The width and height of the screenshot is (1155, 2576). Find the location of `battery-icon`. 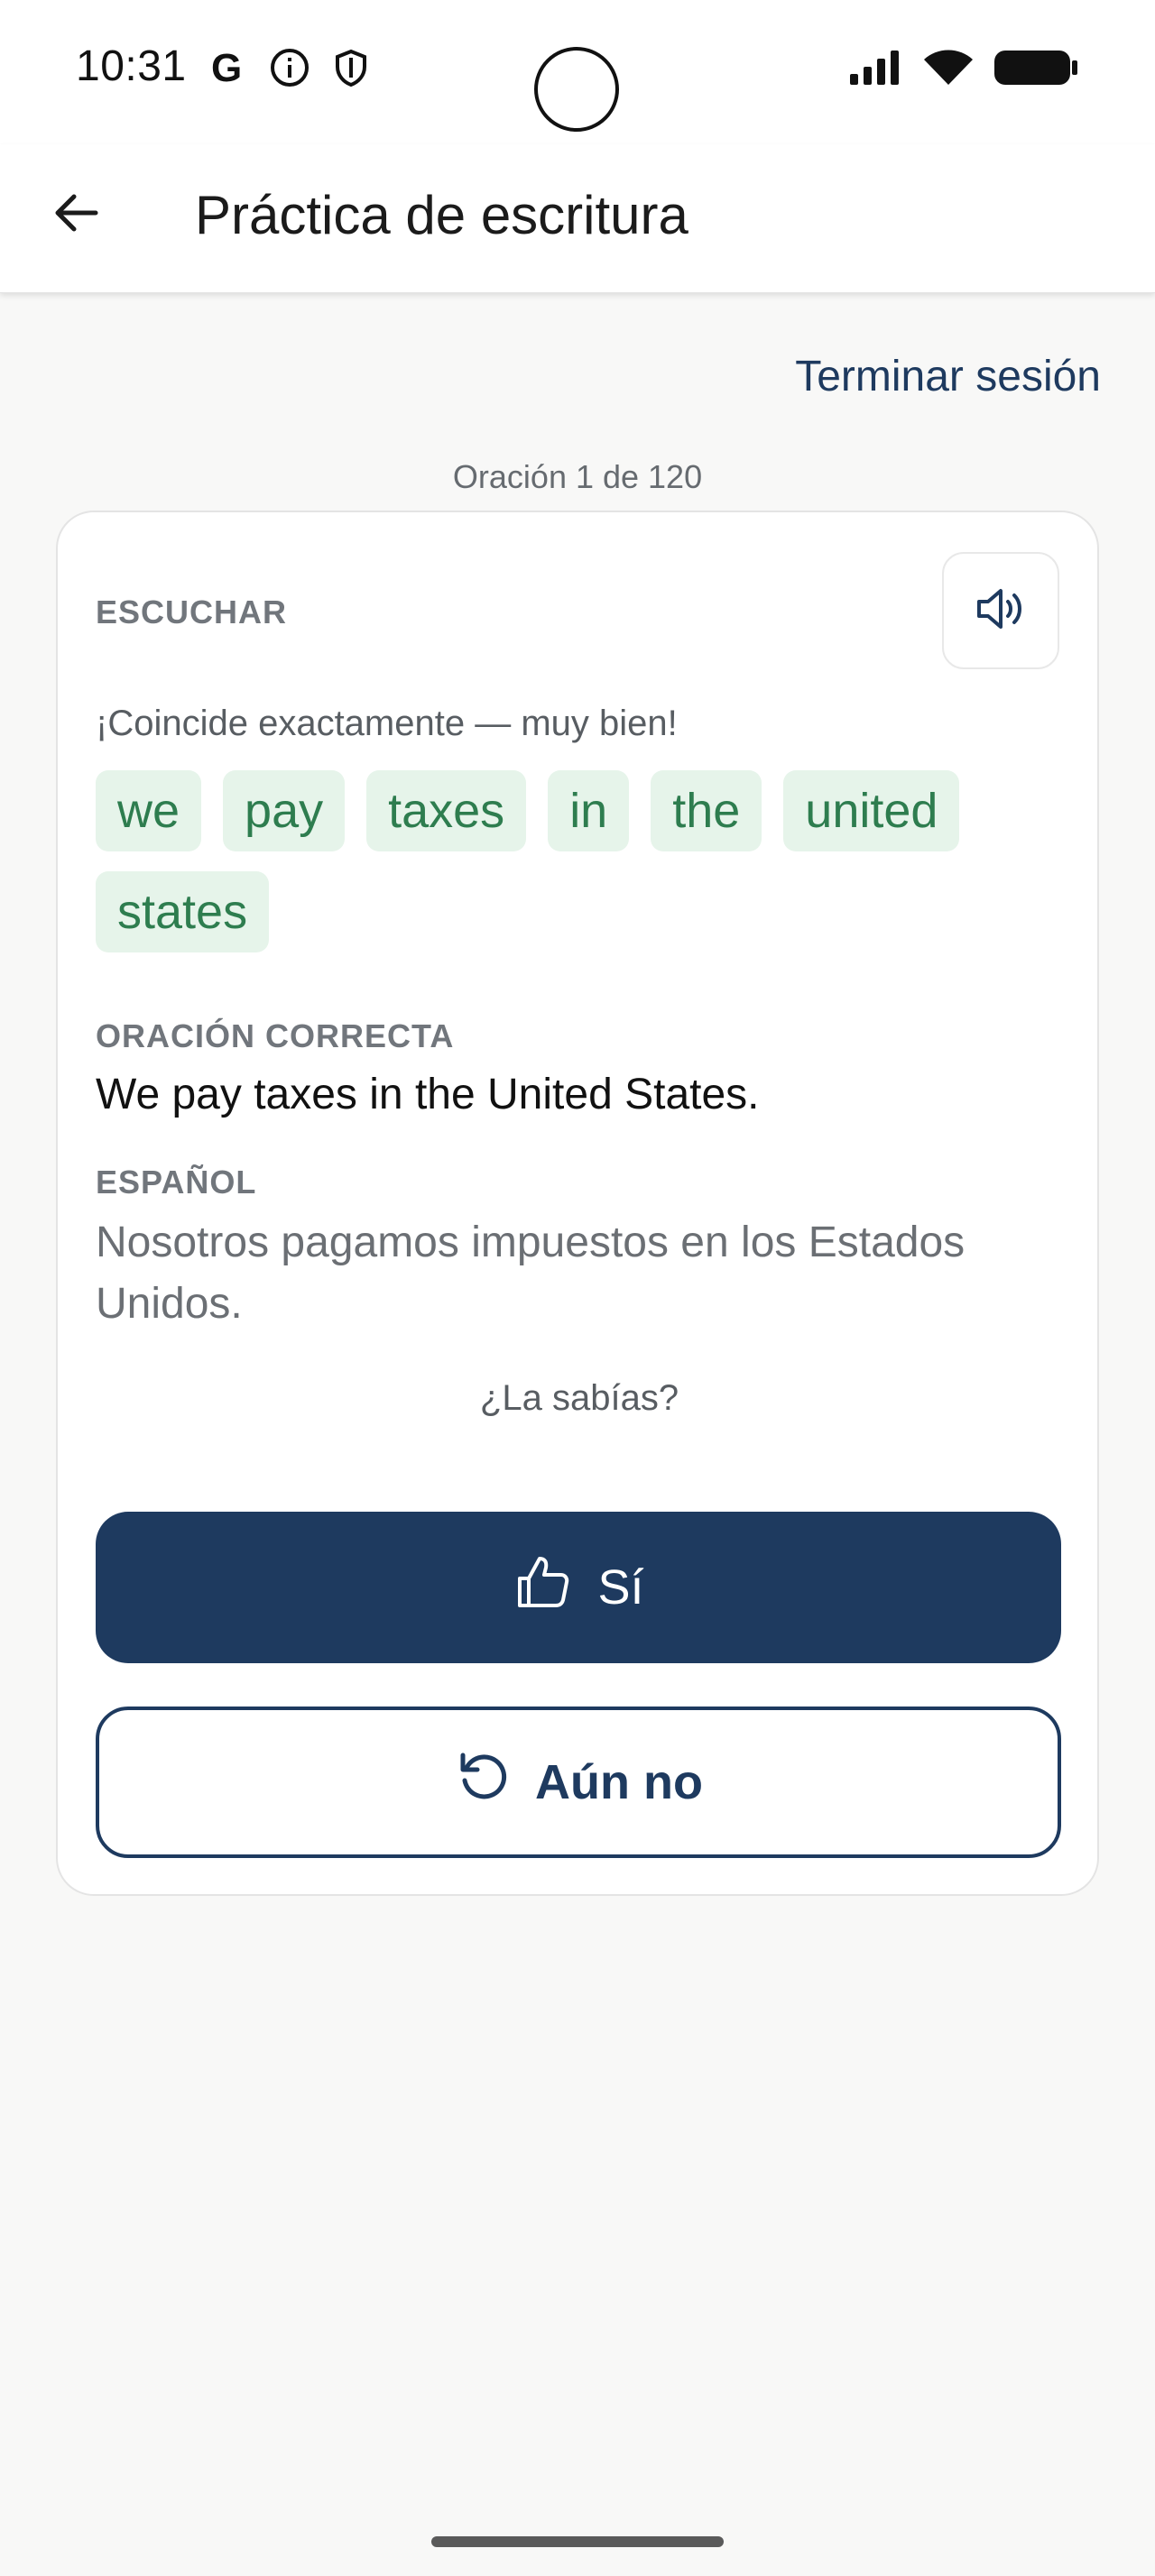

battery-icon is located at coordinates (1036, 70).